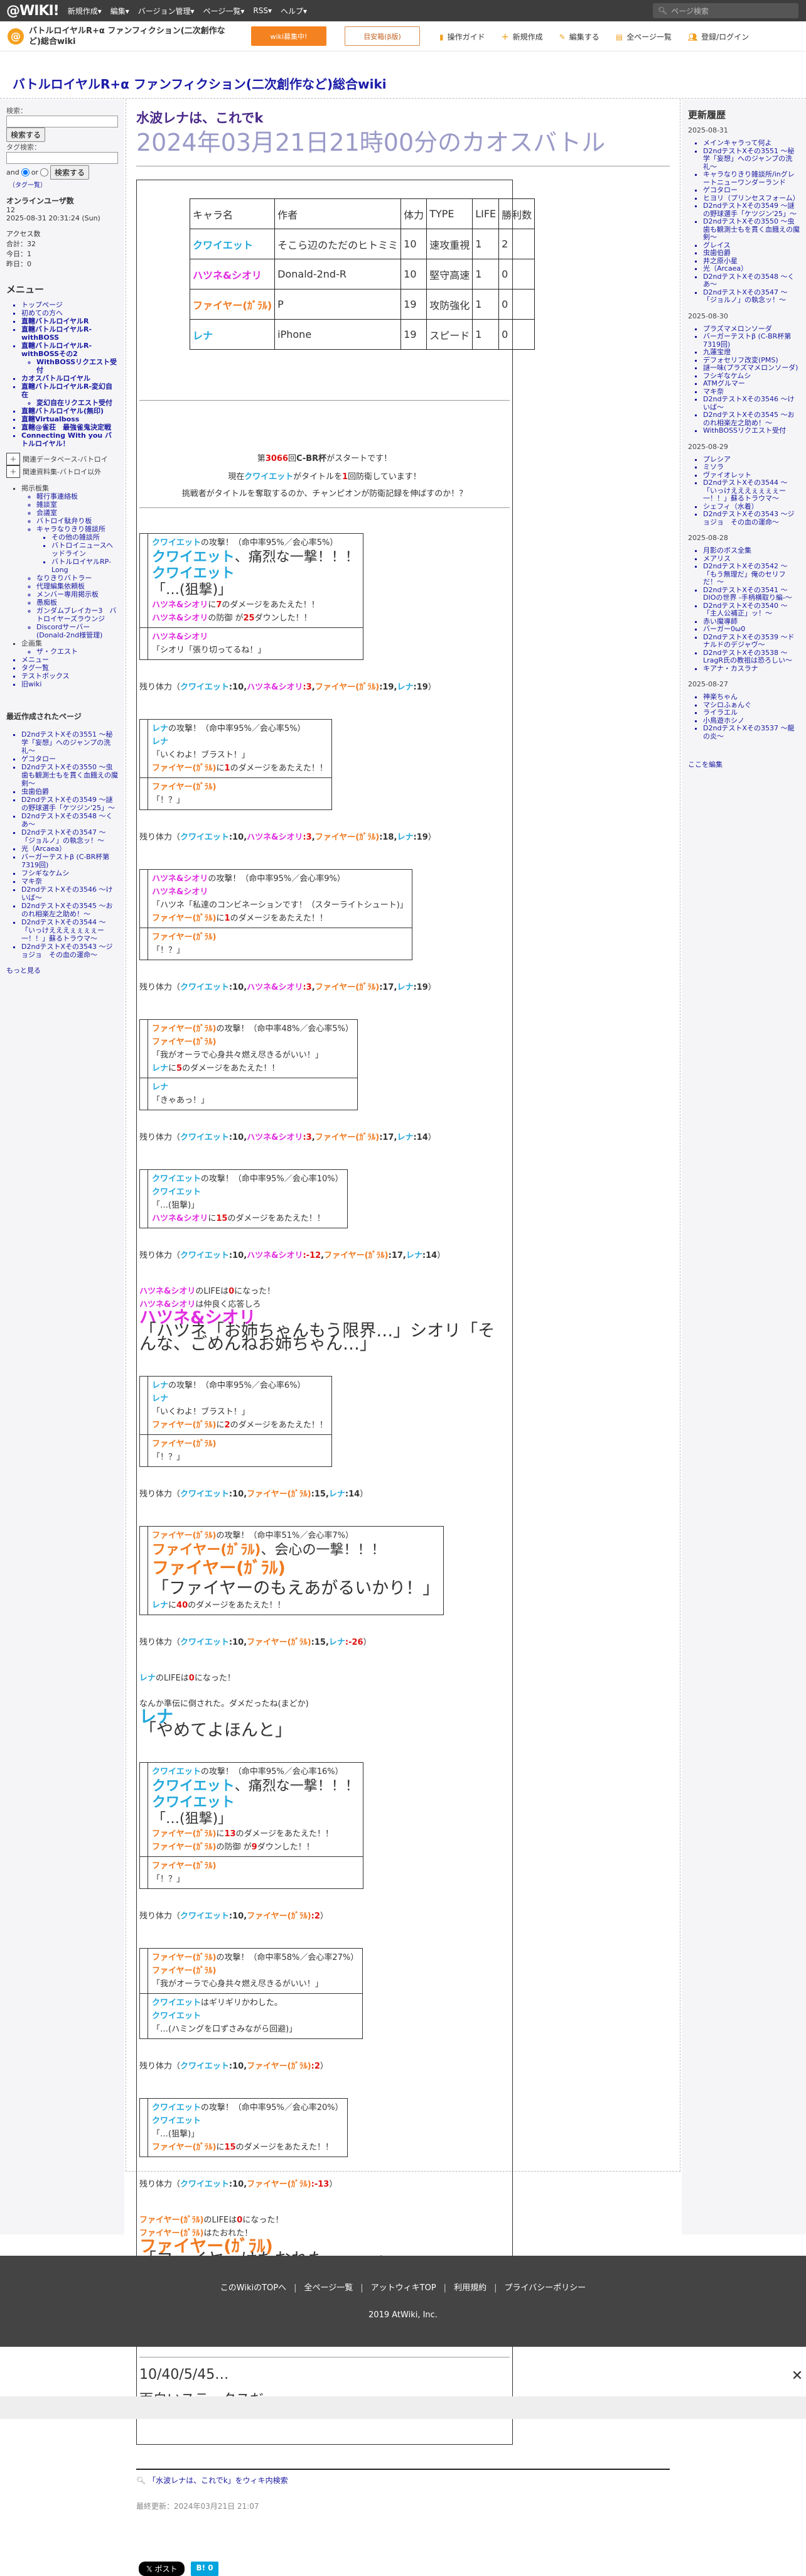 This screenshot has width=806, height=2576. Describe the element at coordinates (69, 804) in the screenshot. I see `recent-page-link: D2ndテストXその3549 〜謎の野球選手「ケツジン'25」〜` at that location.